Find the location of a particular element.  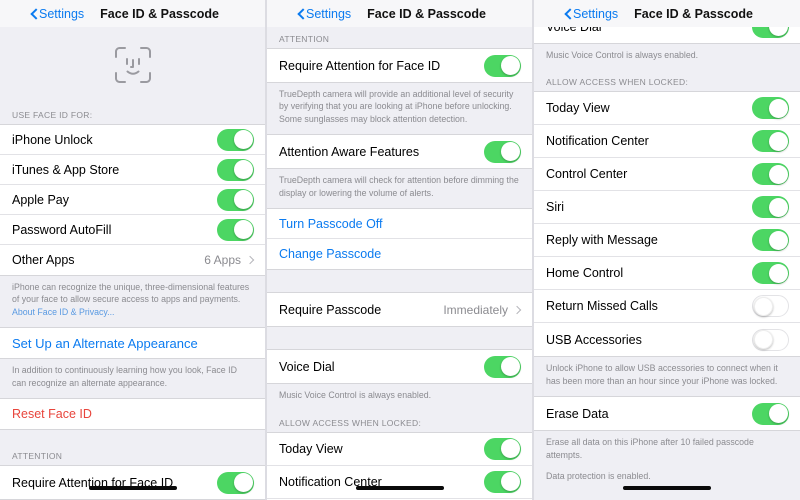

row-return-missed-calls: Return Missed Calls is located at coordinates (667, 307).